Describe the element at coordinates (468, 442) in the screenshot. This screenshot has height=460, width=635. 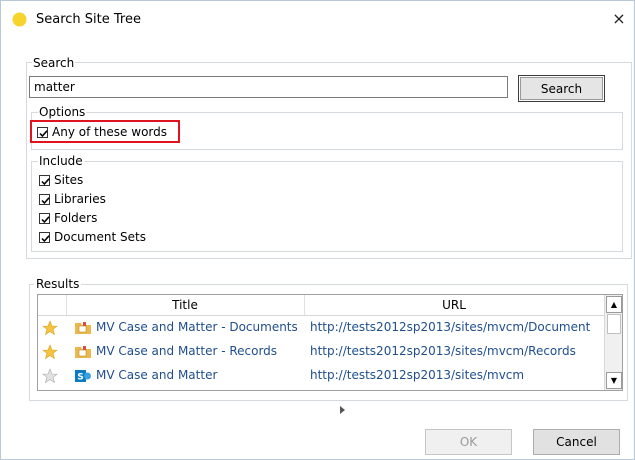
I see `ok-button: OK` at that location.